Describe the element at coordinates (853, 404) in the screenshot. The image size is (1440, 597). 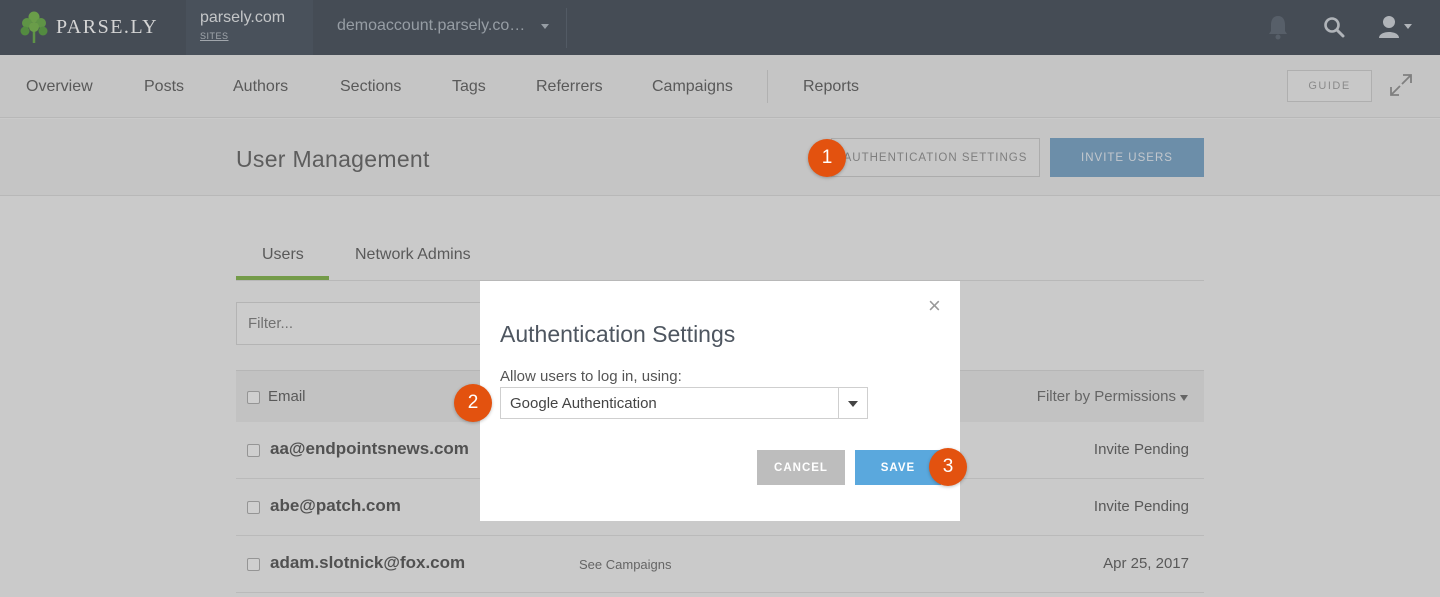
I see `chevron-down-icon` at that location.